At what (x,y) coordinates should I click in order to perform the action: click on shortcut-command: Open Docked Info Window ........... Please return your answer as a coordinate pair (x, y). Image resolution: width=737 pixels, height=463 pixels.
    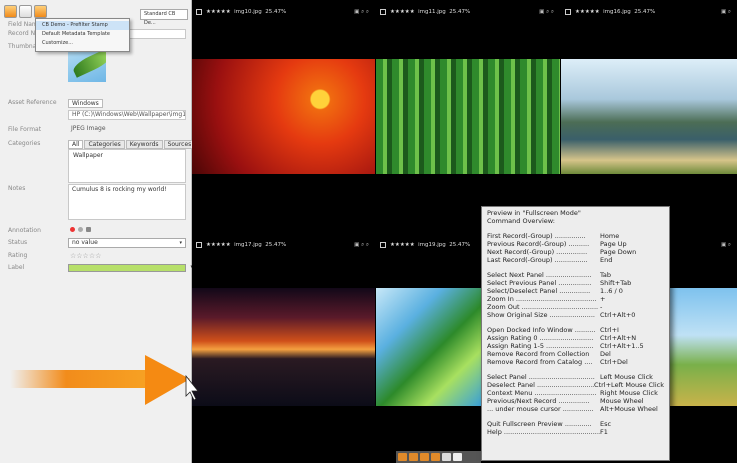
    Looking at the image, I should click on (541, 330).